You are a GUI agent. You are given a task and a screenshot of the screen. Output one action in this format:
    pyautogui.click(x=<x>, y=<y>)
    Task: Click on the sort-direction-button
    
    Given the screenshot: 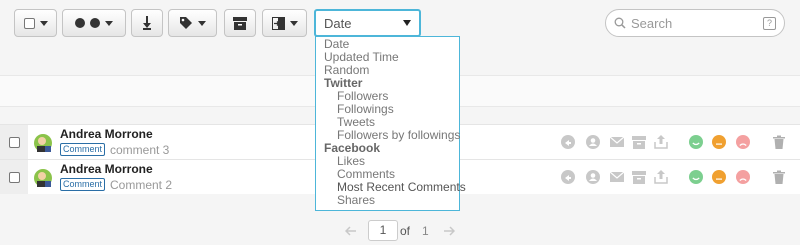 What is the action you would take?
    pyautogui.click(x=147, y=23)
    